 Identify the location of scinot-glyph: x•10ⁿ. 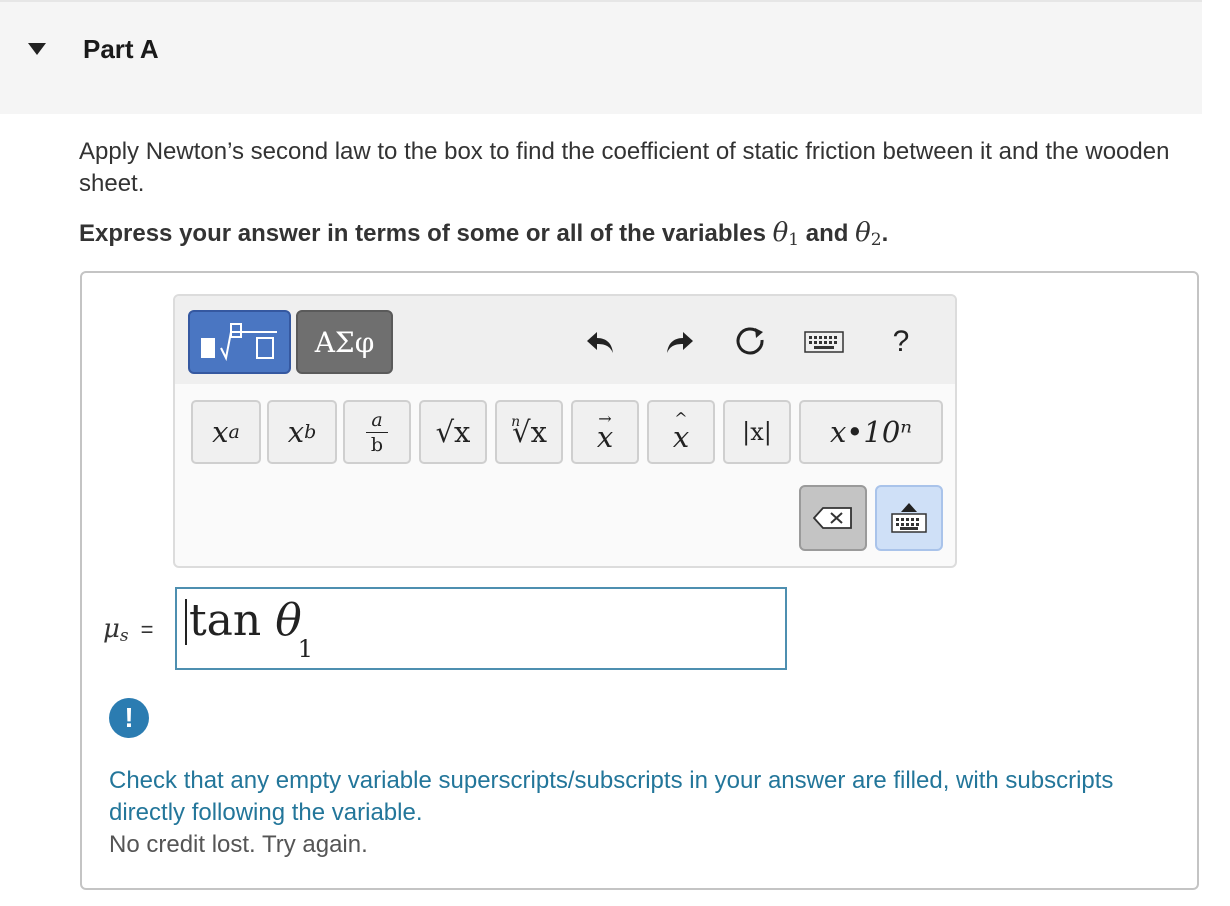
(871, 432).